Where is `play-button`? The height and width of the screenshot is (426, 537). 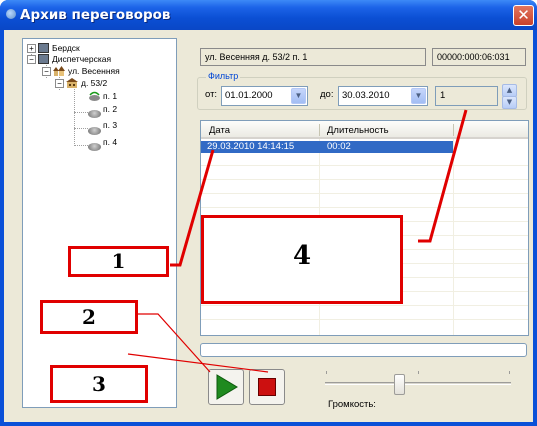 play-button is located at coordinates (226, 387).